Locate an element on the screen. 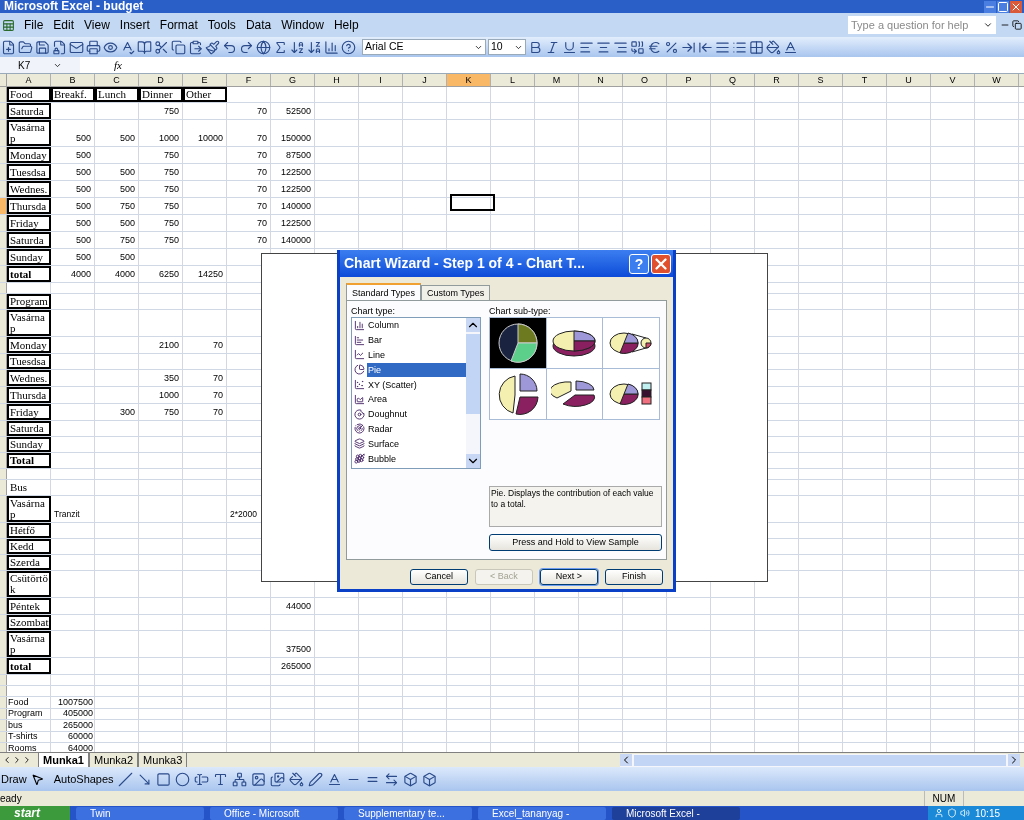  last-sheet-icon is located at coordinates (27, 760).